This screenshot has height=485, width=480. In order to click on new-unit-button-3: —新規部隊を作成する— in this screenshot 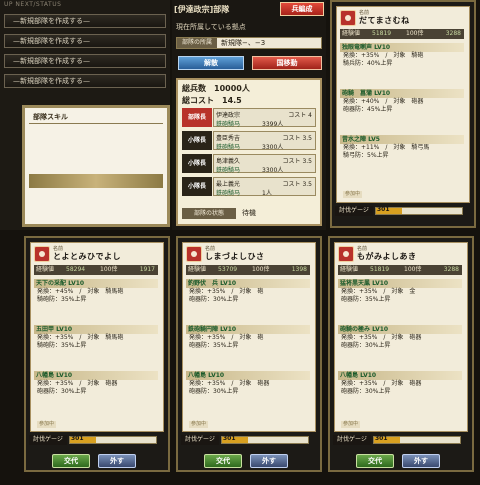, I will do `click(85, 61)`.